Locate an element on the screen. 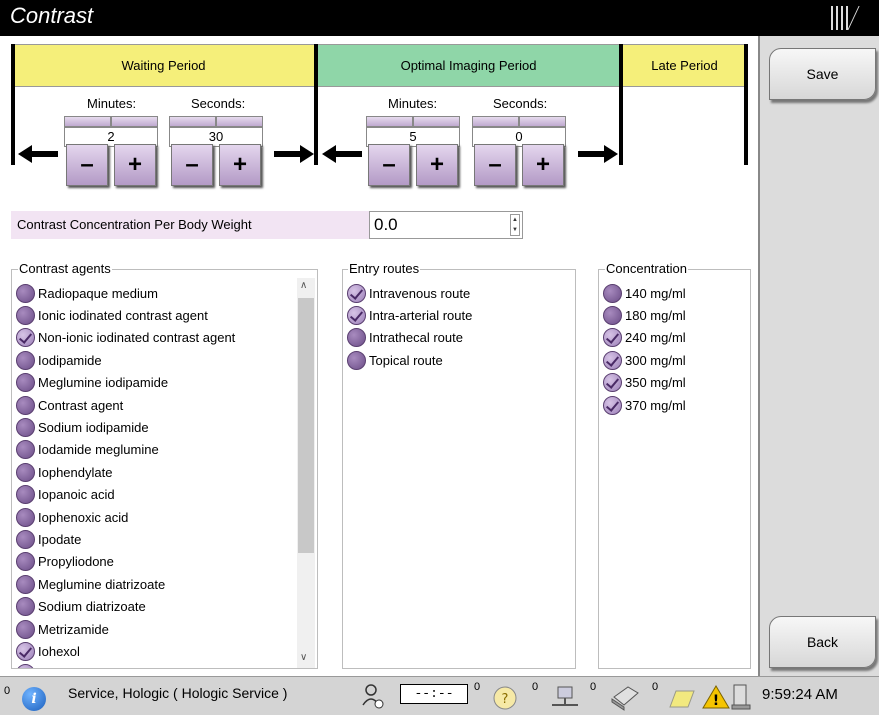 This screenshot has width=879, height=715. info-icon: i is located at coordinates (34, 699).